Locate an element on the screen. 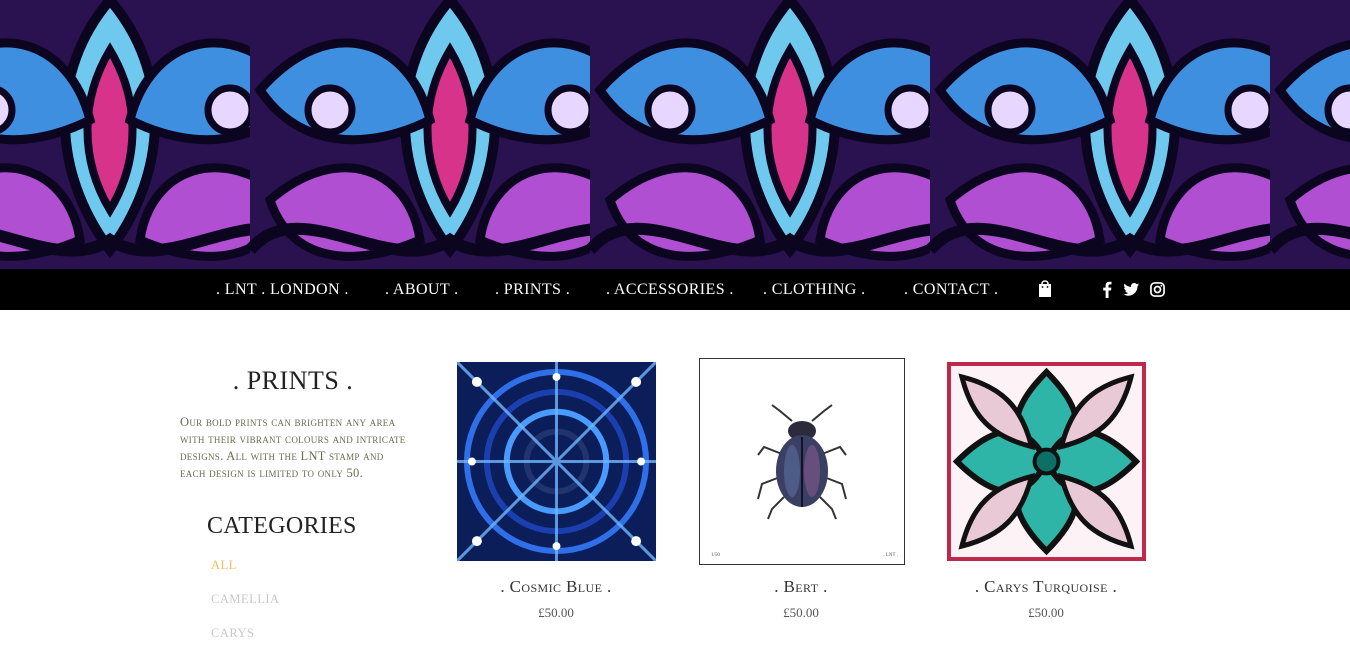 This screenshot has width=1350, height=662. nav-item-lnt-london: . LNT . LONDON . is located at coordinates (282, 289).